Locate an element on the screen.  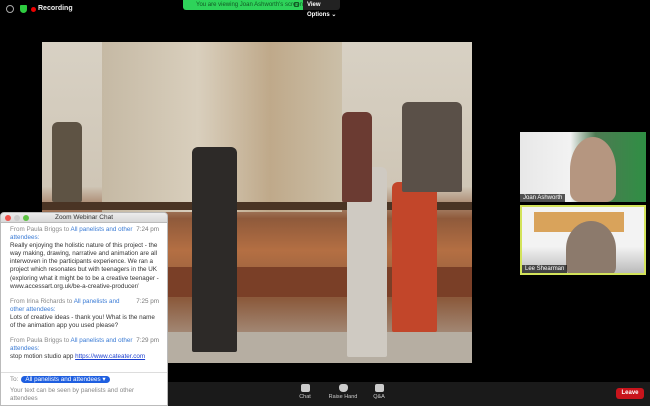
raise-hand-button: Raise Hand is located at coordinates (343, 392).